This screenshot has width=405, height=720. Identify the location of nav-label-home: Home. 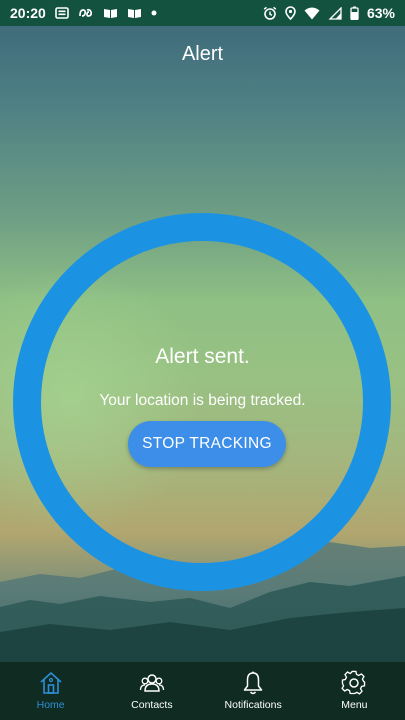
(50, 705).